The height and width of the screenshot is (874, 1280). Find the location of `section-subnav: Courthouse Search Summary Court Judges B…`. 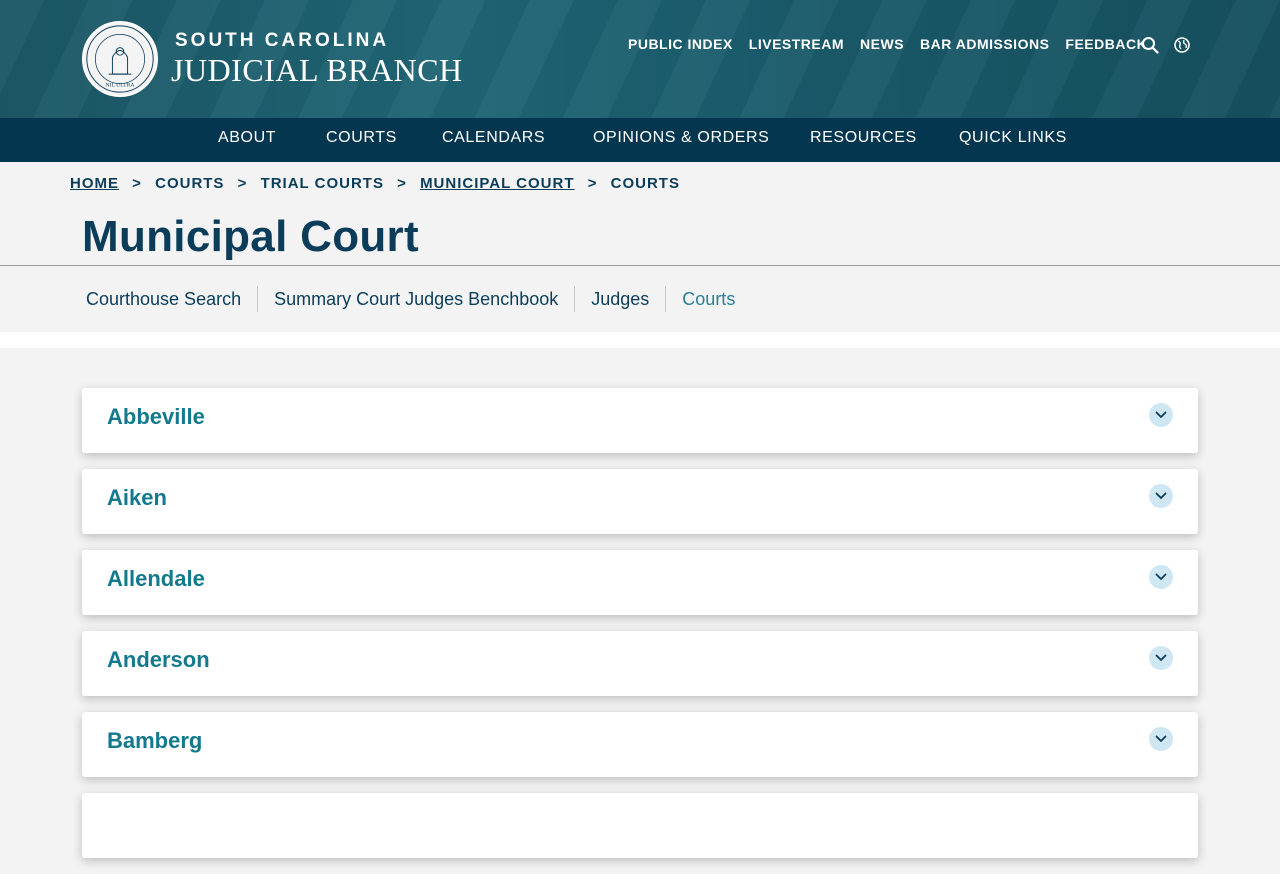

section-subnav: Courthouse Search Summary Court Judges B… is located at coordinates (410, 299).